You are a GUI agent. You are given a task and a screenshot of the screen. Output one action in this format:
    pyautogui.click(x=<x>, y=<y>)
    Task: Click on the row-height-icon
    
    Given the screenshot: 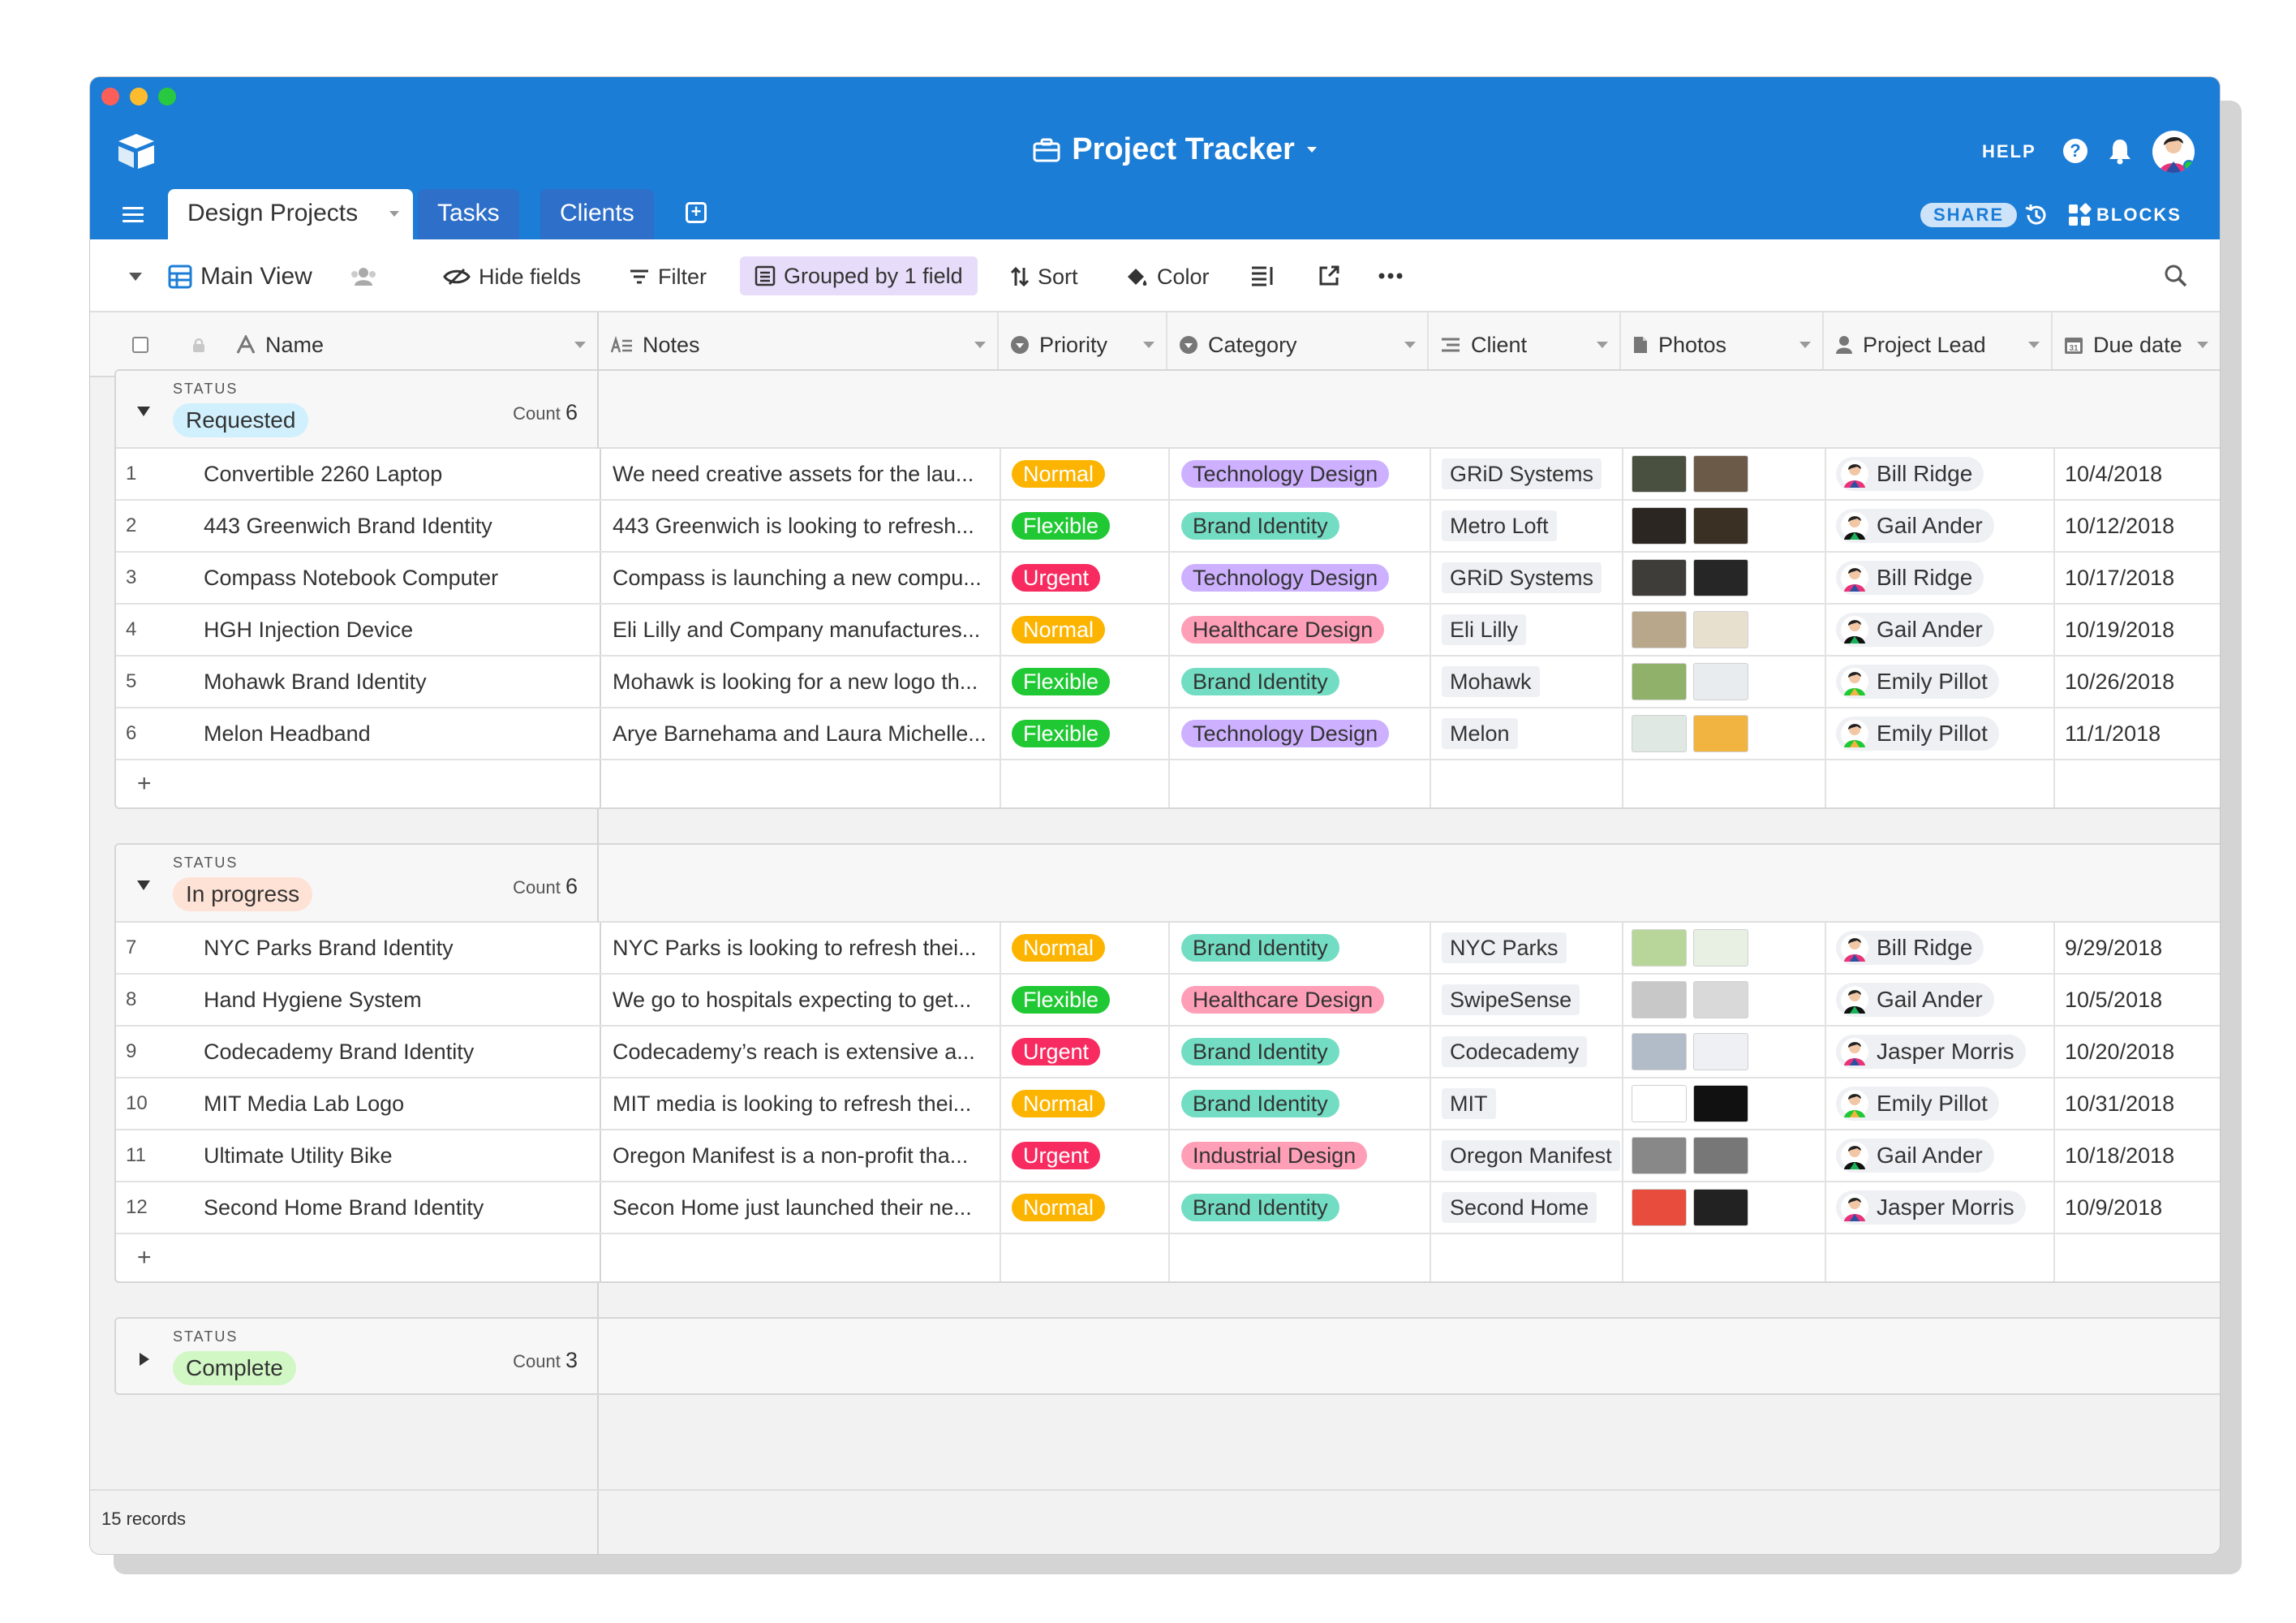 What is the action you would take?
    pyautogui.click(x=1262, y=275)
    